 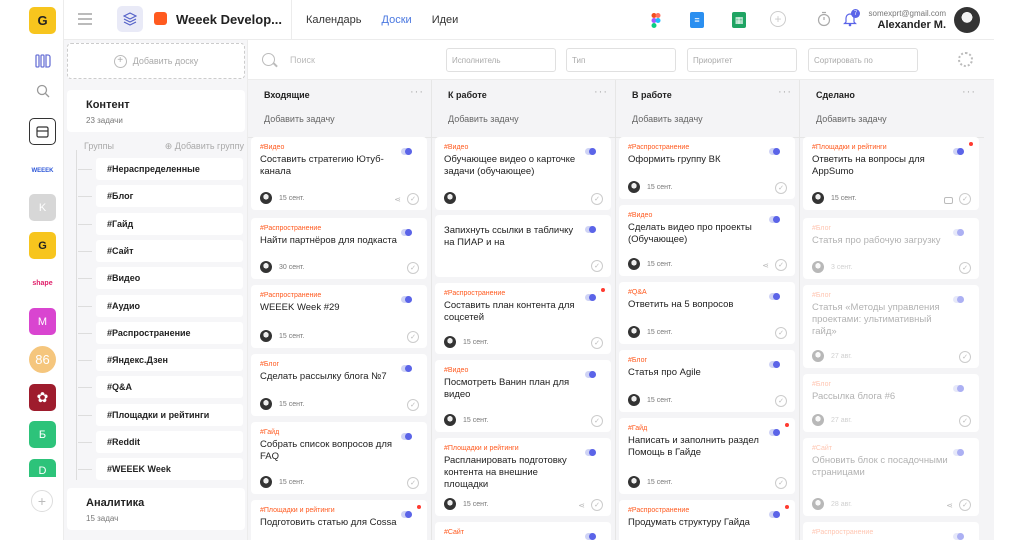 I want to click on task-card: #Q&A Ответить на 5 вопросов 15 сент. ✓, so click(x=707, y=313).